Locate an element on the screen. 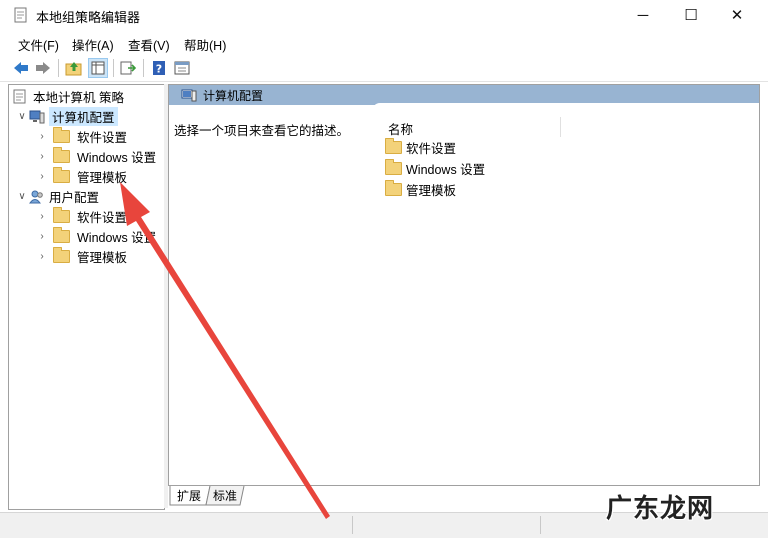  tab-standard: 标准 is located at coordinates (225, 495).